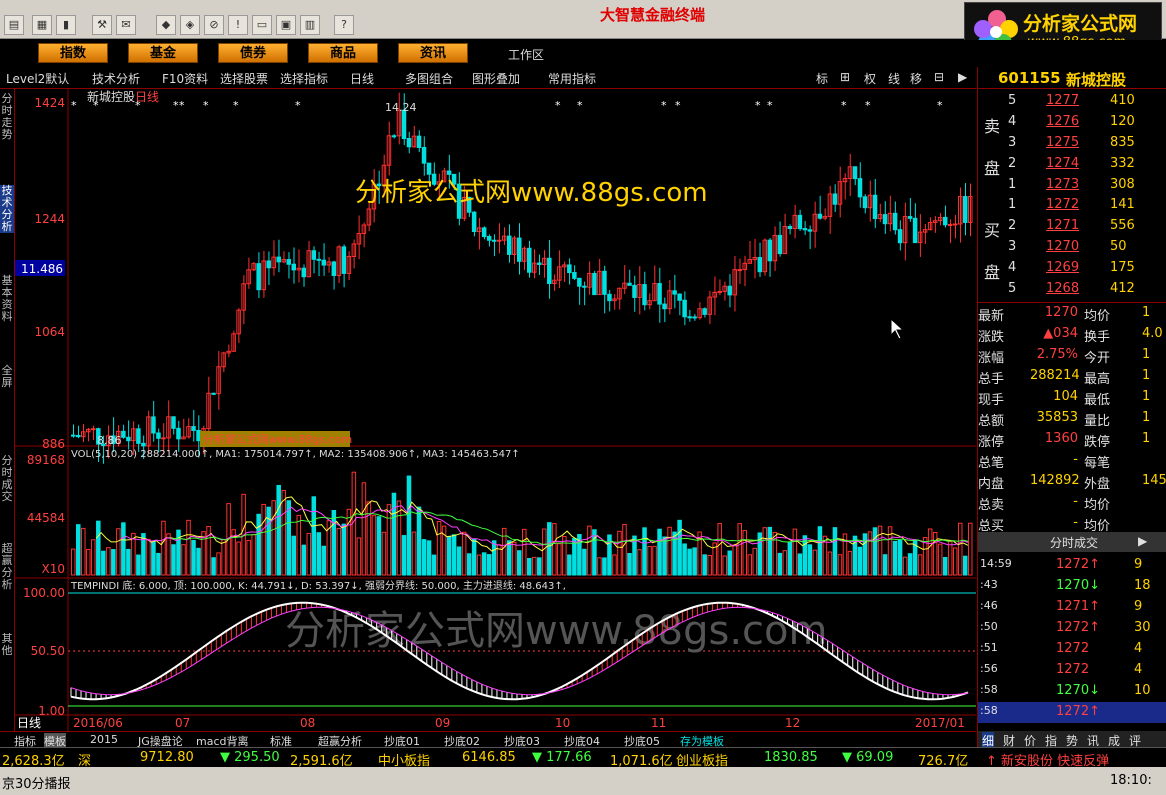 This screenshot has height=795, width=1166. I want to click on bid-row: 3 1270 50, so click(1072, 247).